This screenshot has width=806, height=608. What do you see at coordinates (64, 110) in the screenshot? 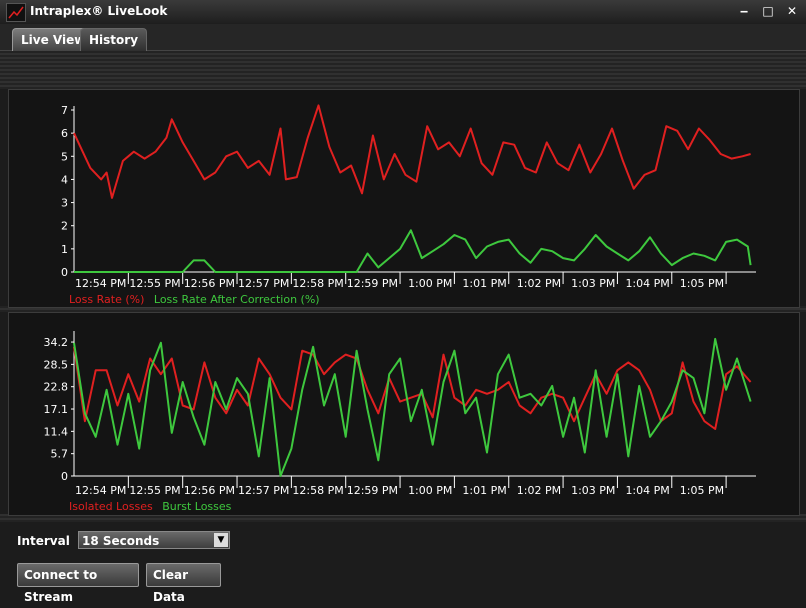
I see `y-tick-label: 7` at bounding box center [64, 110].